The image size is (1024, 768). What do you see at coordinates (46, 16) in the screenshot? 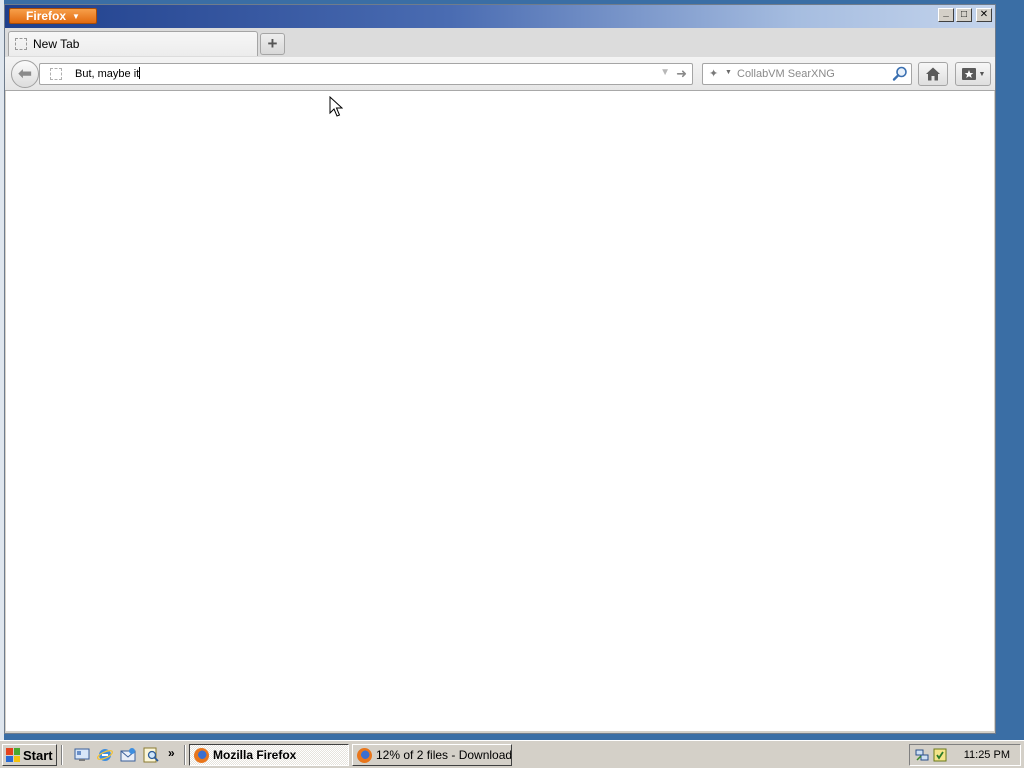
I see `firefox-menu-label: Firefox` at bounding box center [46, 16].